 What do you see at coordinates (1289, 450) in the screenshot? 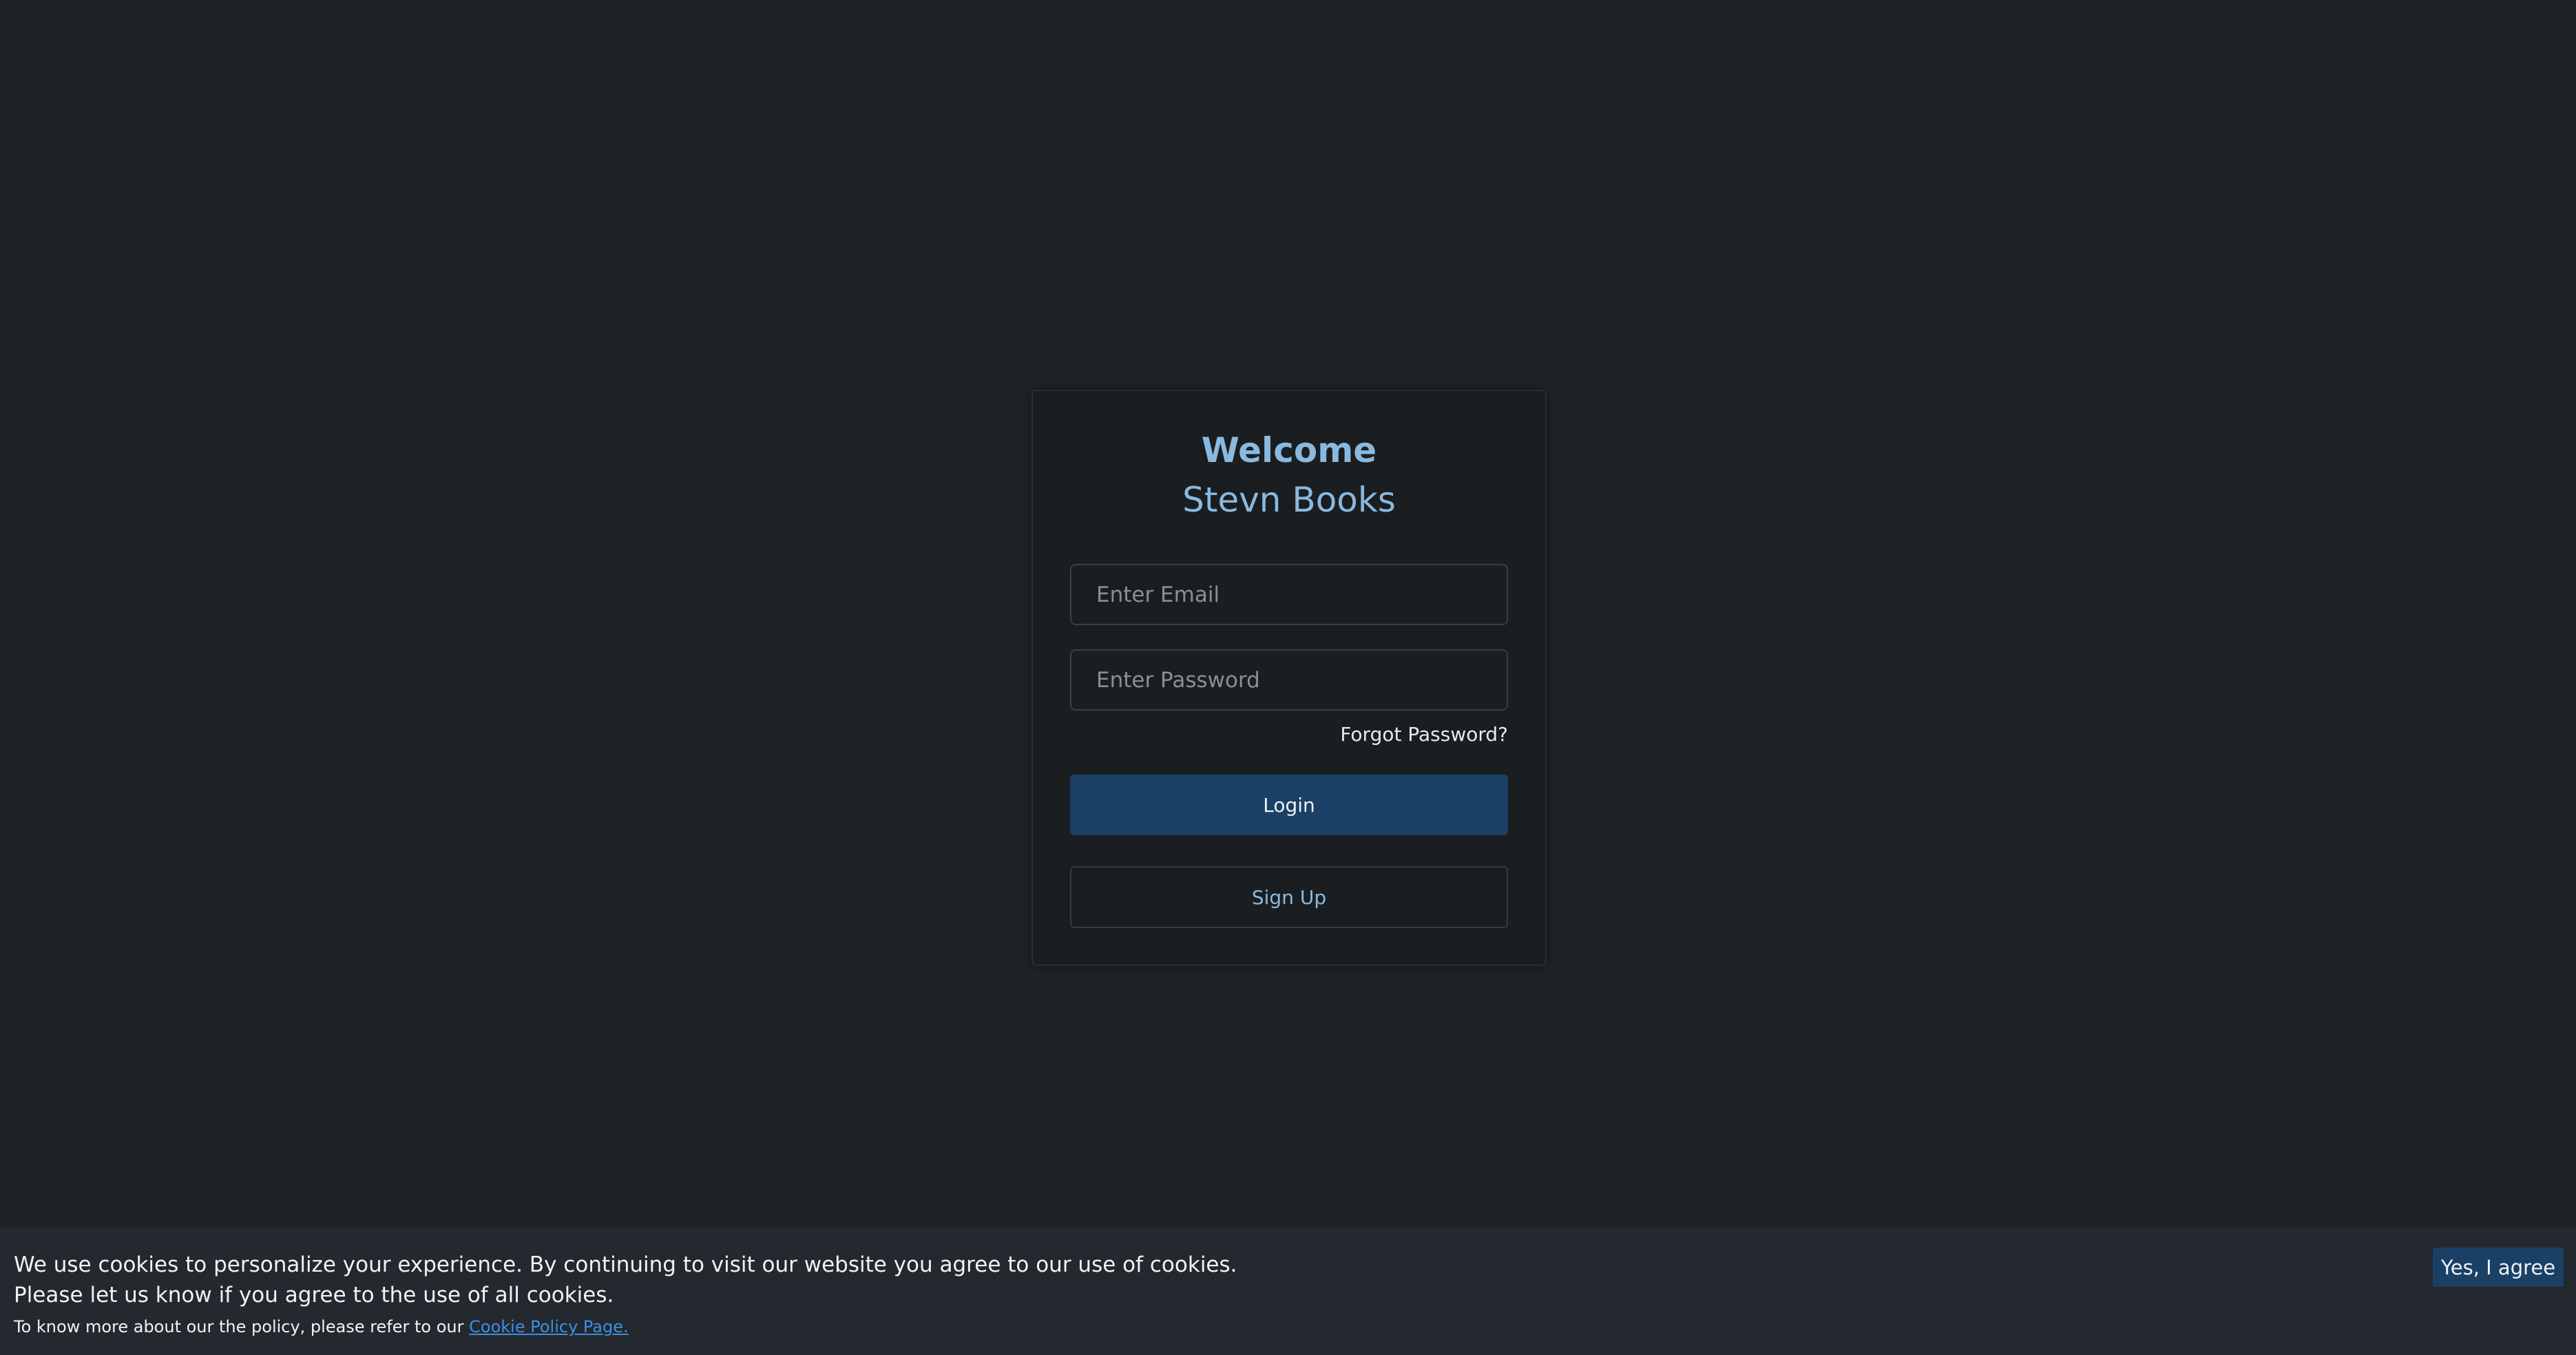
I see `welcome-heading: Welcome` at bounding box center [1289, 450].